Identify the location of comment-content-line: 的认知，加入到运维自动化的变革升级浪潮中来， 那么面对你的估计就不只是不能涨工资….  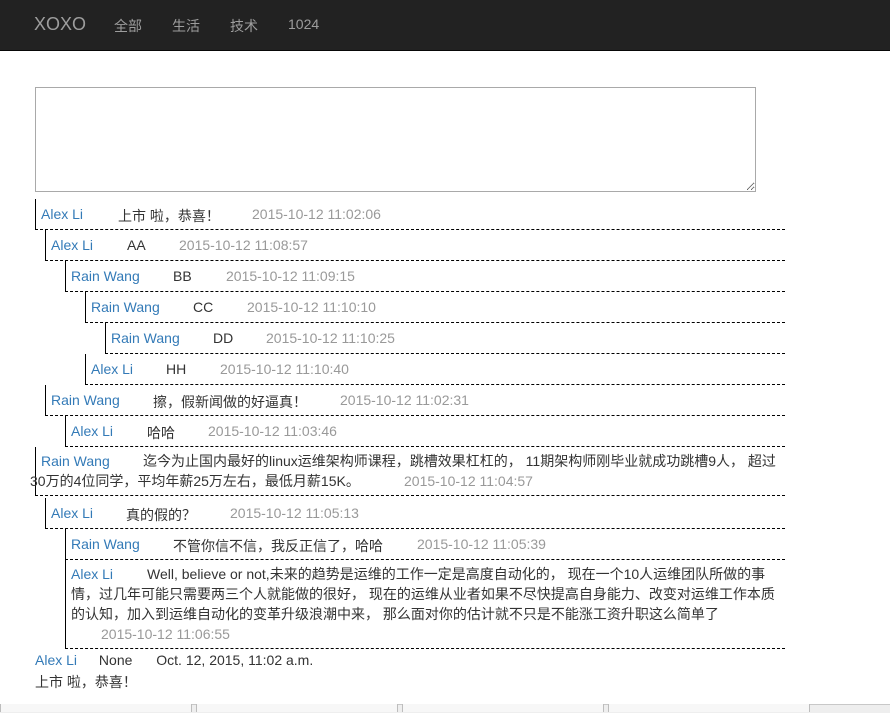
(395, 614).